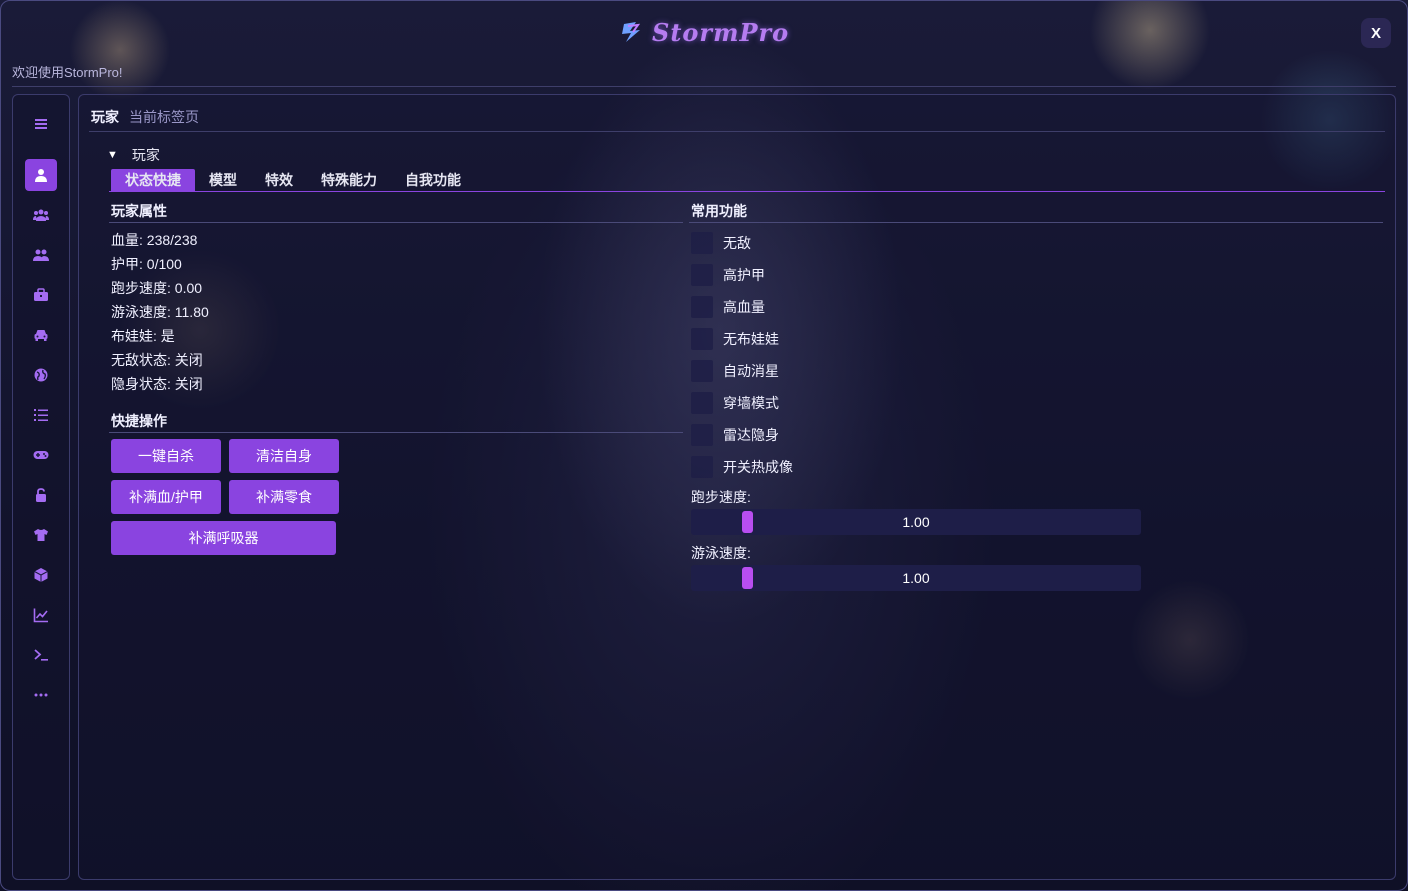 Image resolution: width=1408 pixels, height=891 pixels. What do you see at coordinates (721, 32) in the screenshot?
I see `app-logo-text: StormPro` at bounding box center [721, 32].